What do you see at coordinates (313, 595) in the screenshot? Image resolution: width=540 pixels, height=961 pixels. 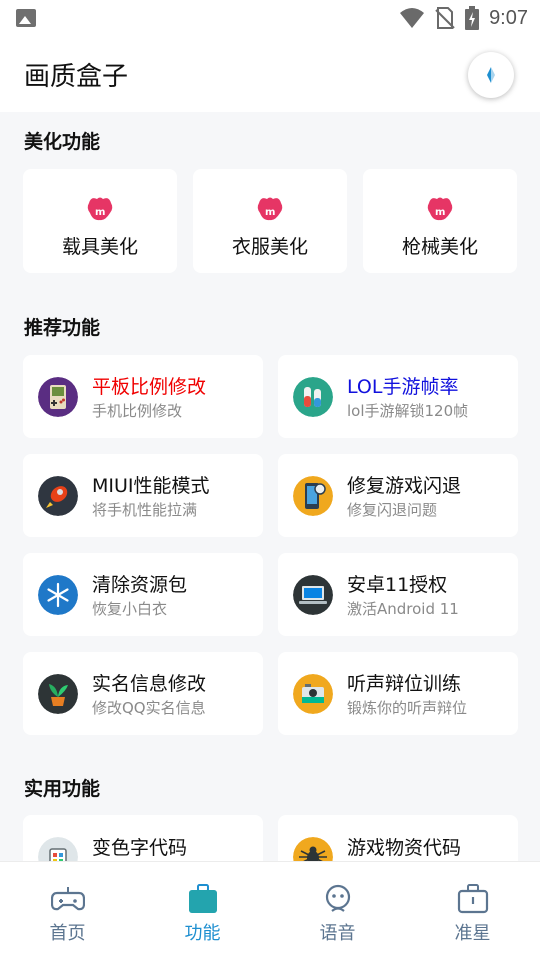 I see `laptop-icon` at bounding box center [313, 595].